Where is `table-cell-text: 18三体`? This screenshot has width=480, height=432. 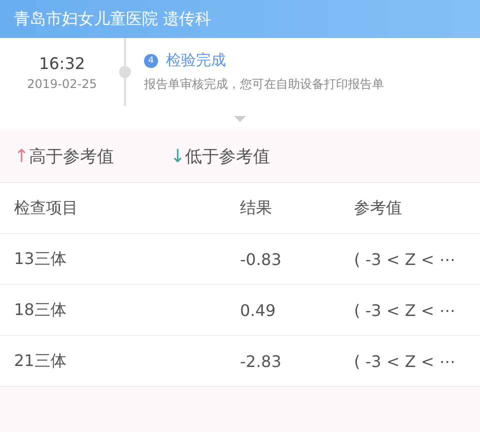 table-cell-text: 18三体 is located at coordinates (41, 310).